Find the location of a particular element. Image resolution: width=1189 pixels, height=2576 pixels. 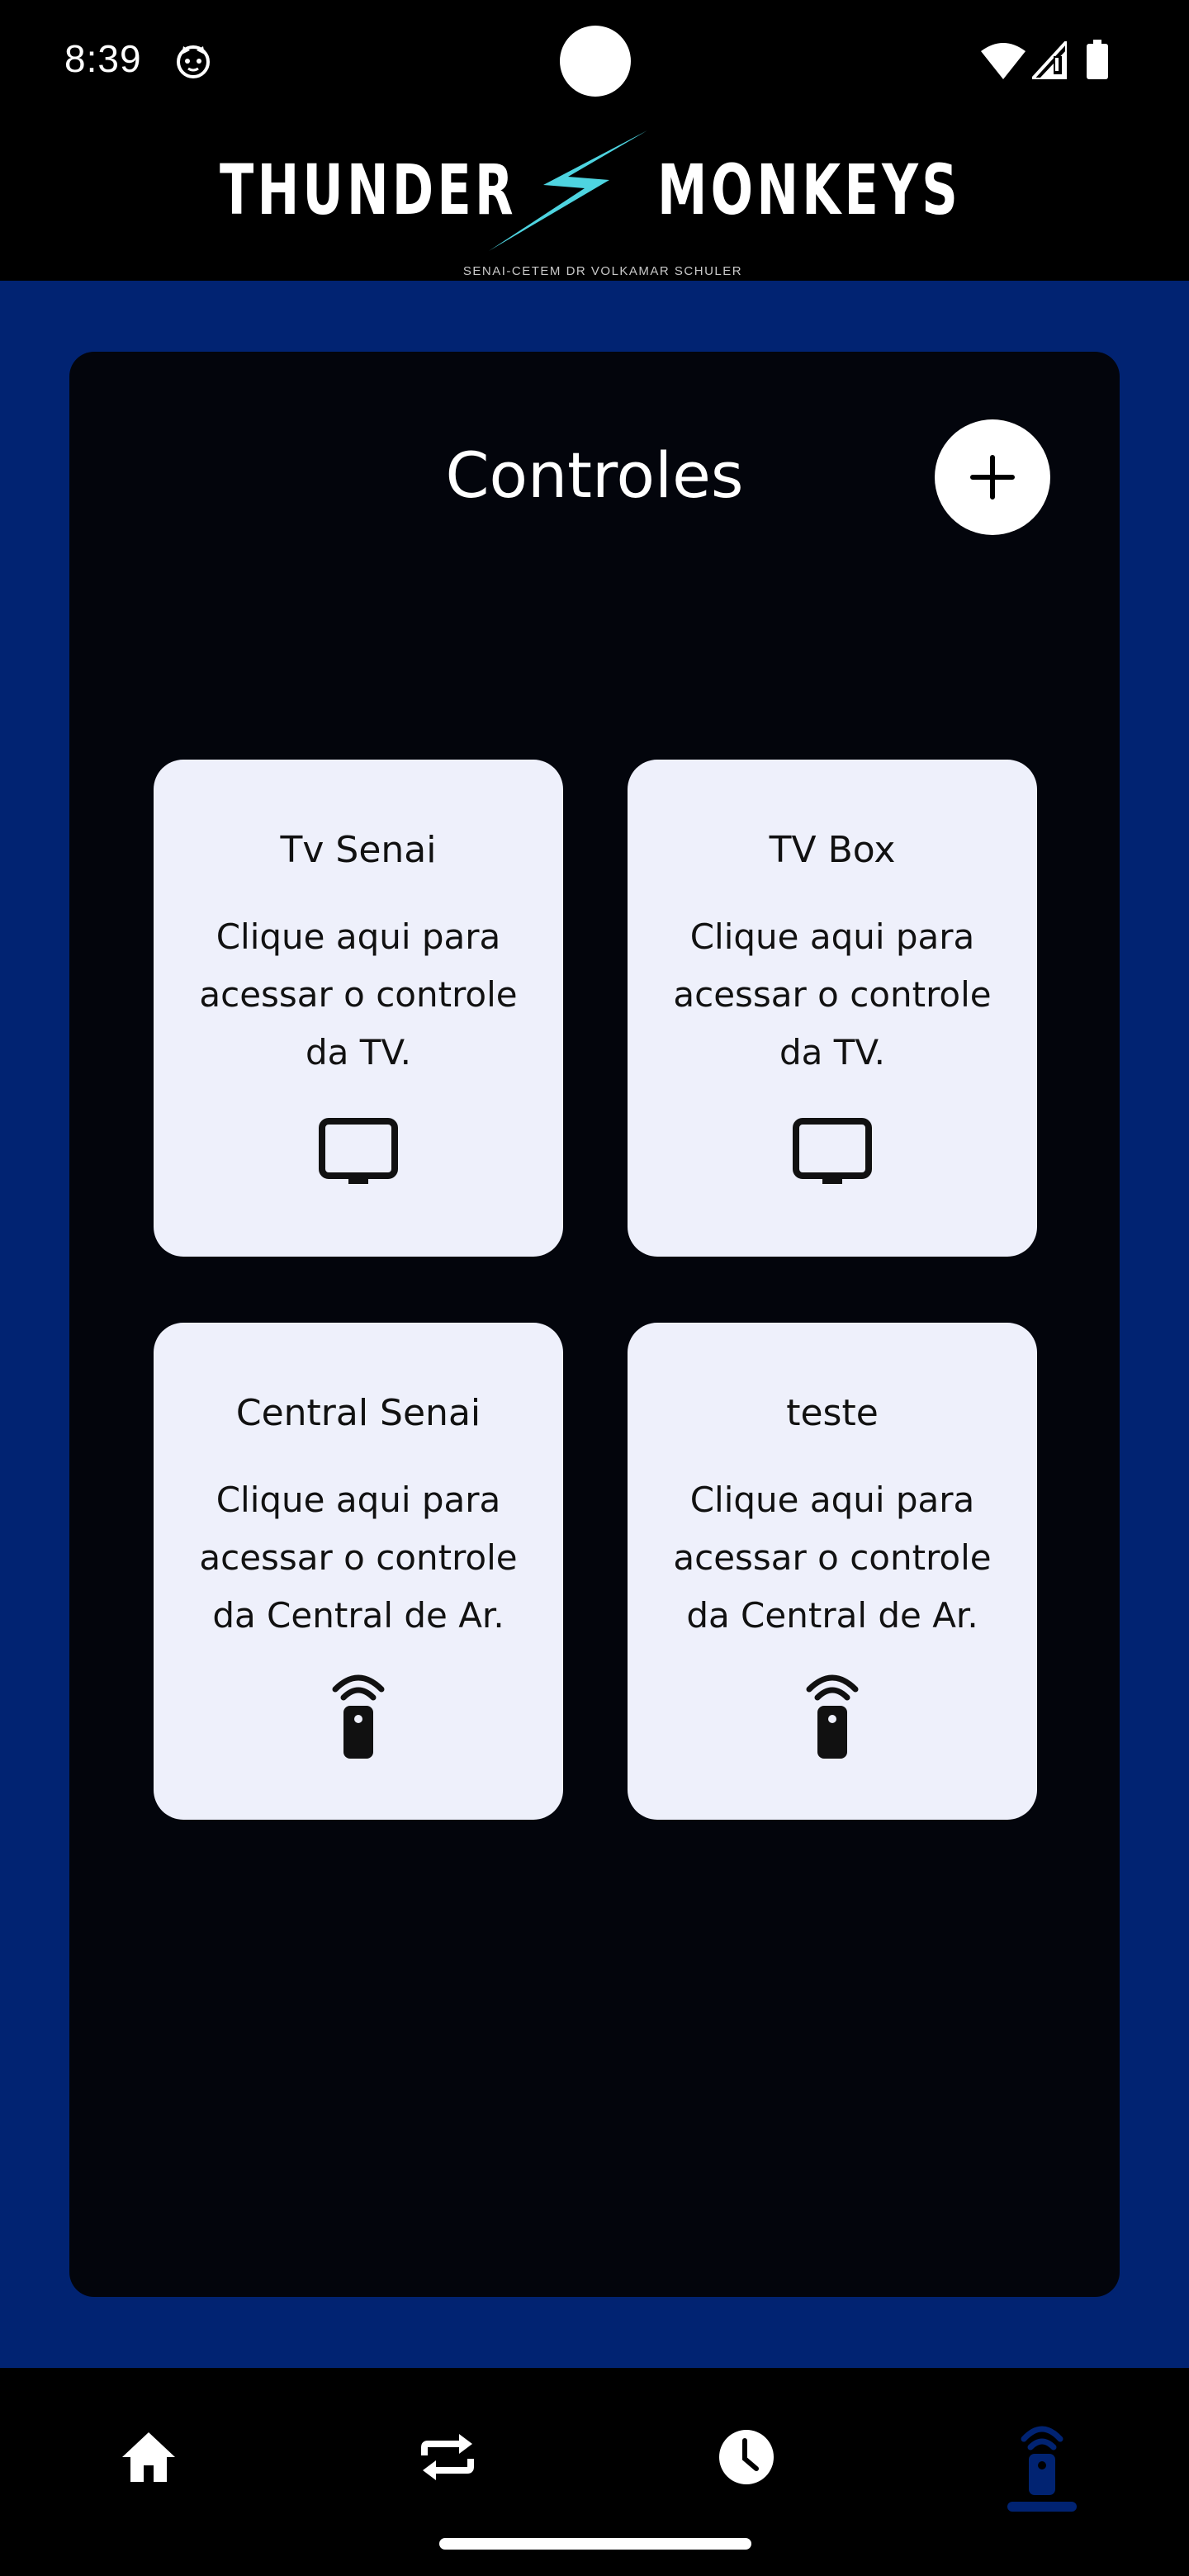

add-control-button is located at coordinates (992, 477).